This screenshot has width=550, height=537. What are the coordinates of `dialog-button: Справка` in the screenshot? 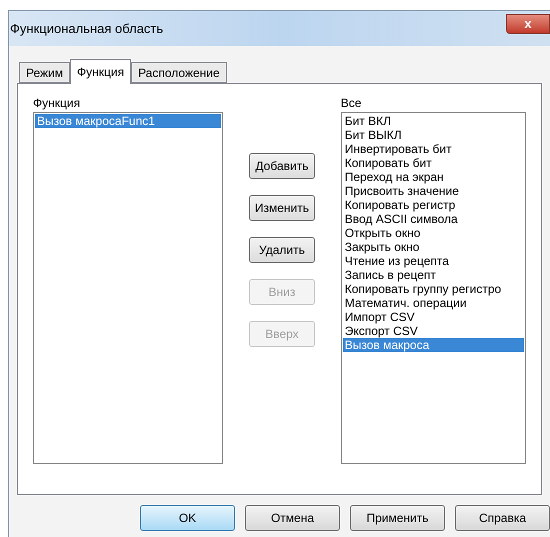 It's located at (502, 518).